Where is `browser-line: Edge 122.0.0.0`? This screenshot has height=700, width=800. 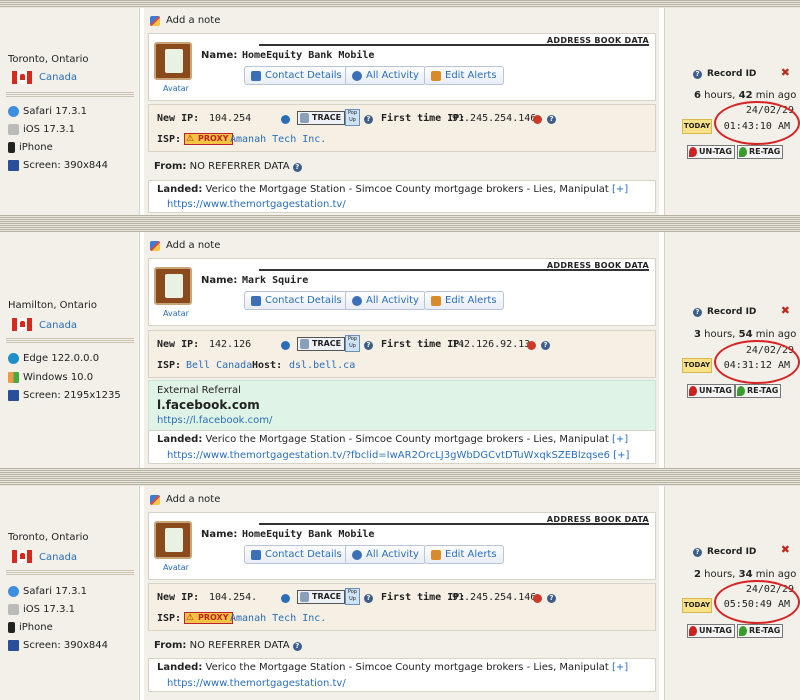
browser-line: Edge 122.0.0.0 is located at coordinates (53, 358).